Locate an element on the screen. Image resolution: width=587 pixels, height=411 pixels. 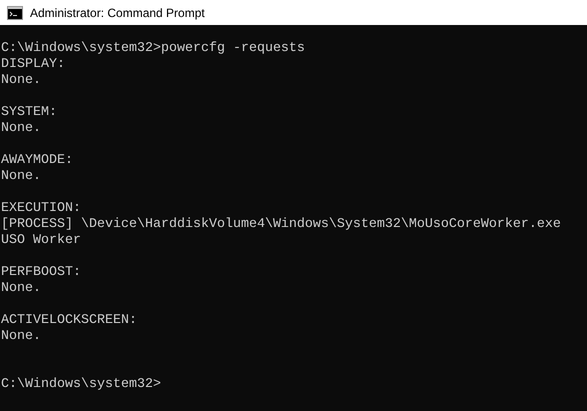
console-line: [PROCESS] \Device\HarddiskVolume4\Windows\System32\MoUsoCoreWorker.exe is located at coordinates (281, 225).